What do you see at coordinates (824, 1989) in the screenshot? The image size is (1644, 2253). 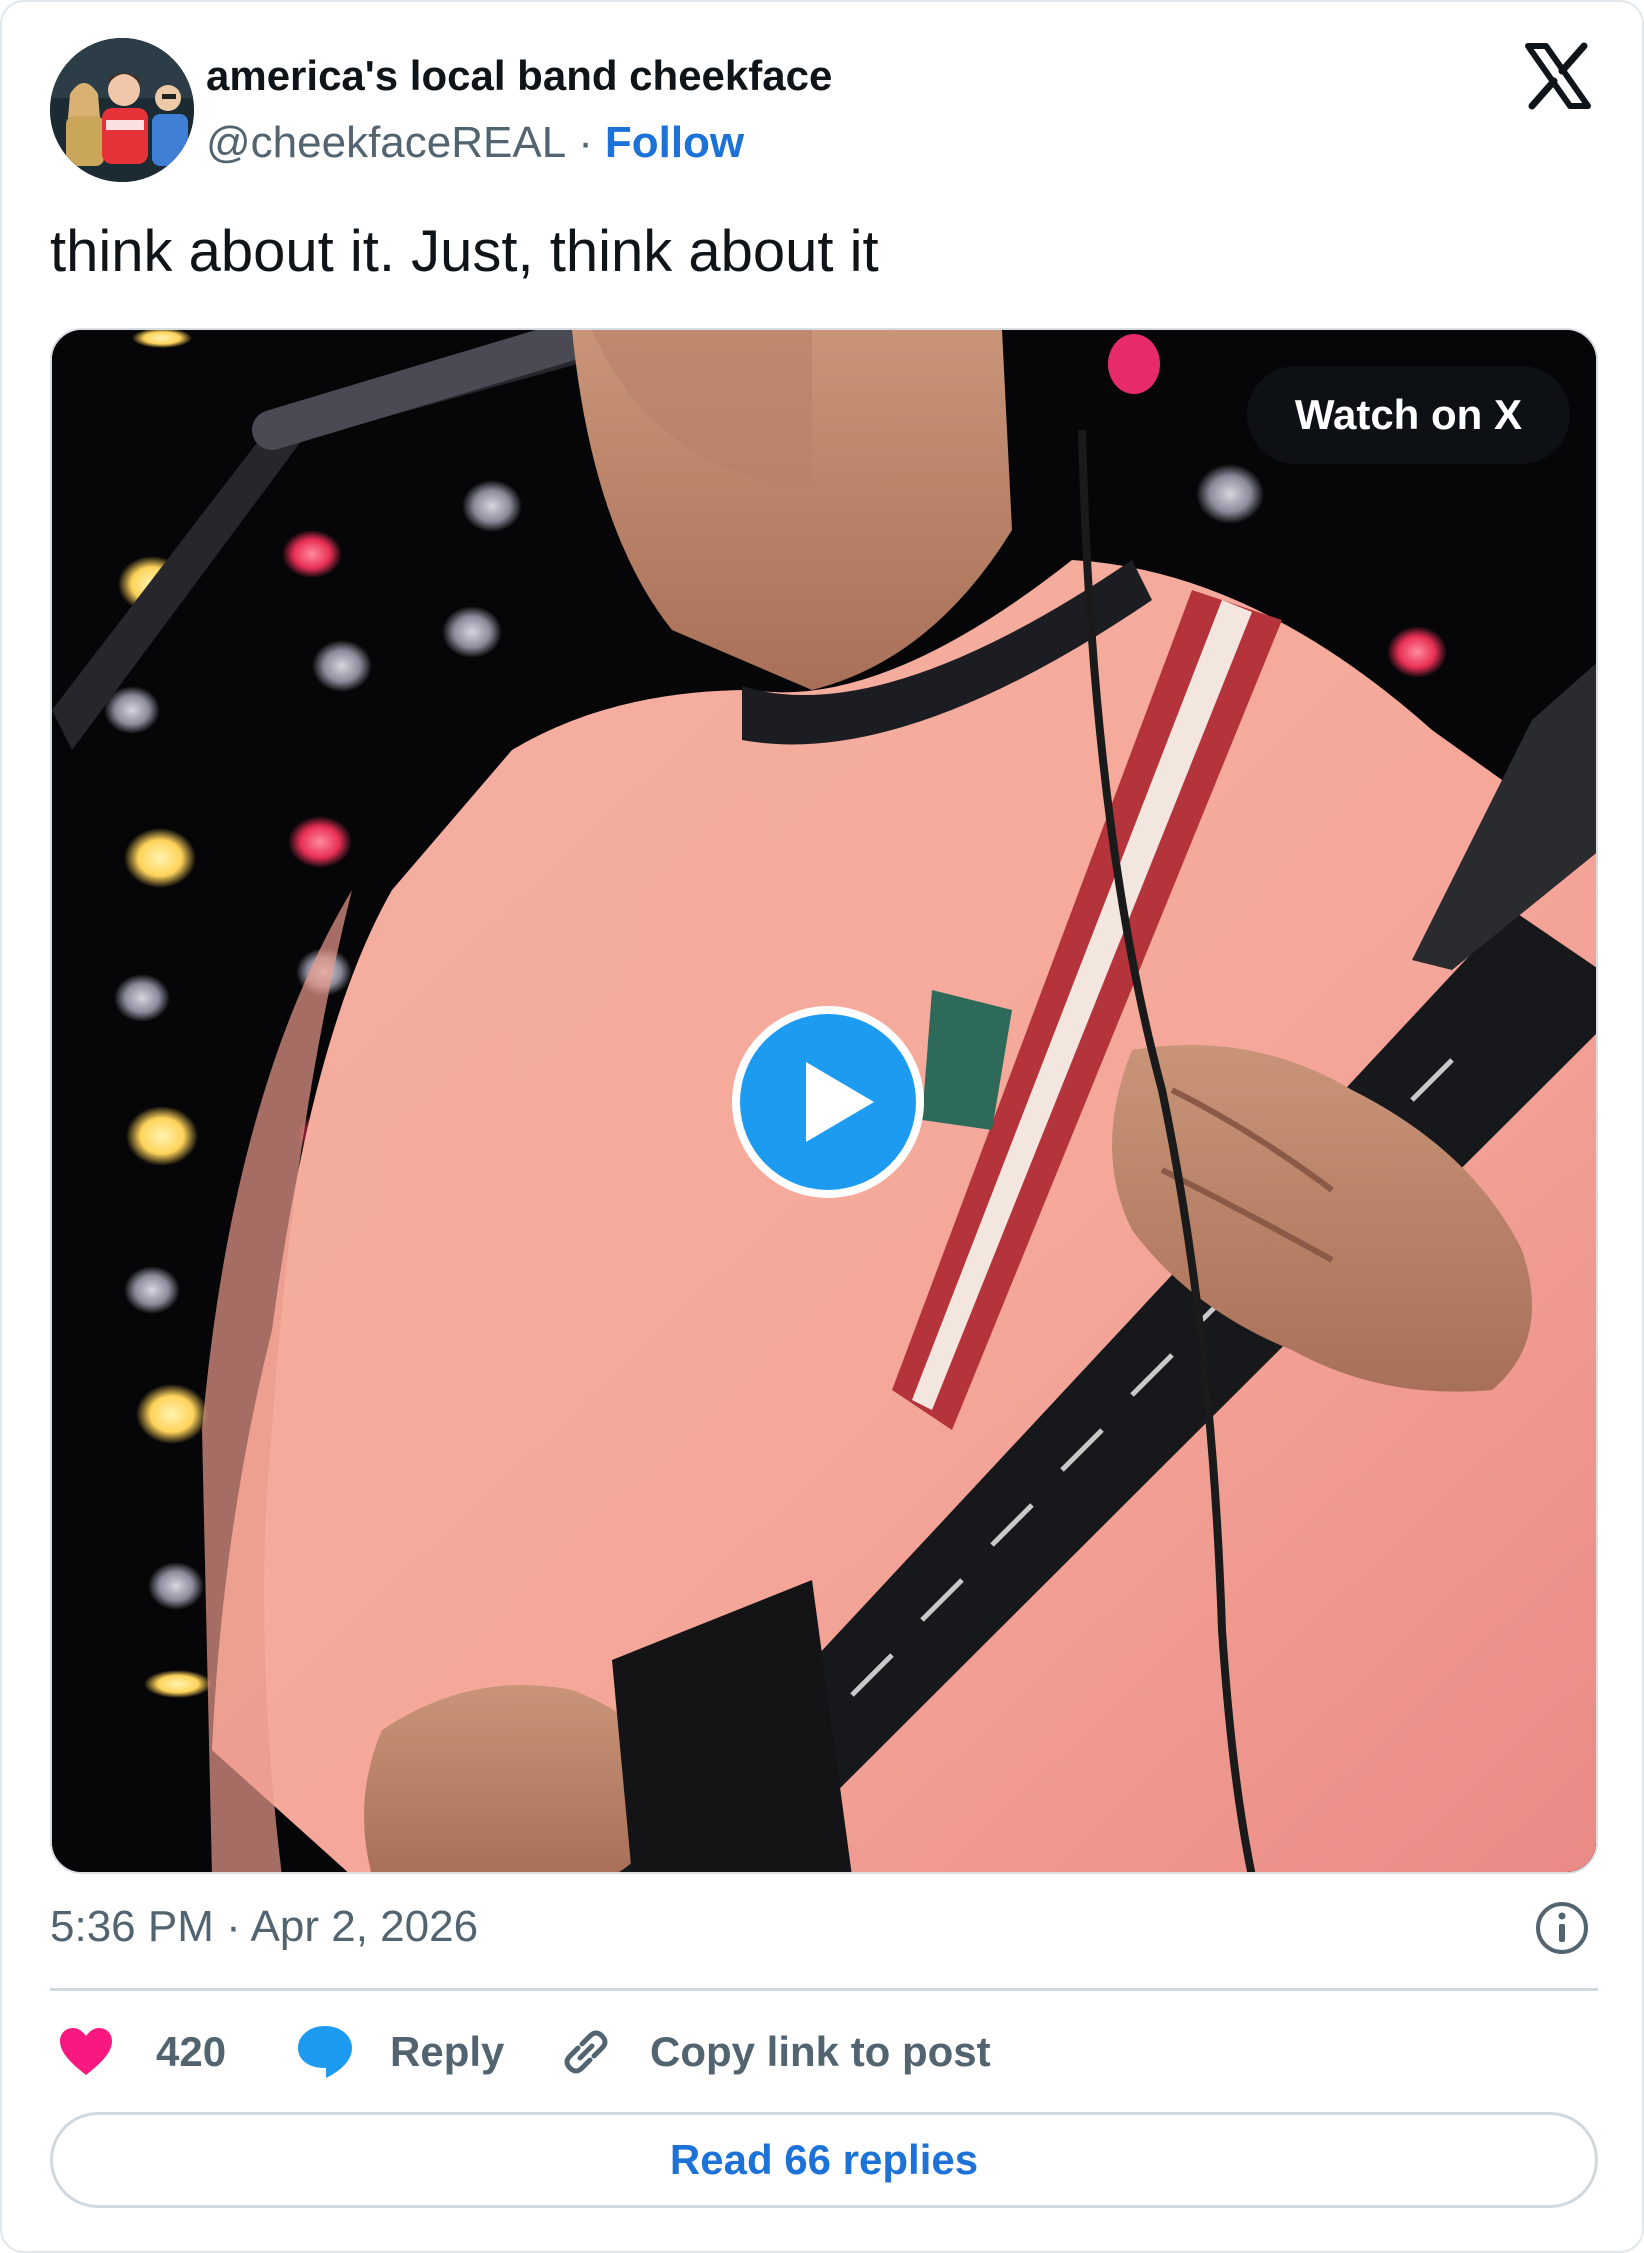 I see `divider` at bounding box center [824, 1989].